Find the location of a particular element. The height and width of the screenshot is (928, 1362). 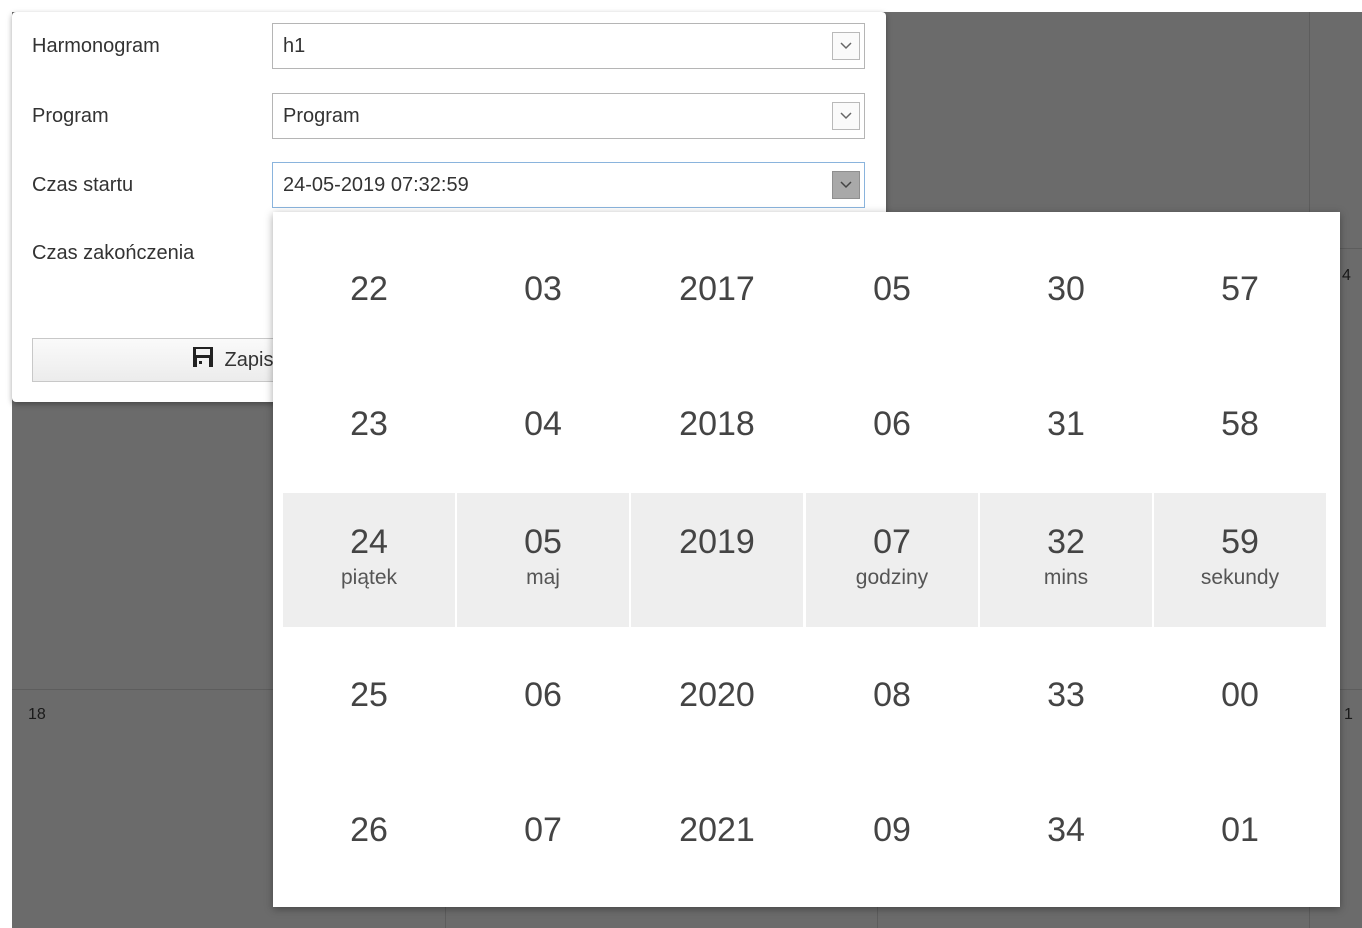

picker-value: 30 is located at coordinates (1066, 288).